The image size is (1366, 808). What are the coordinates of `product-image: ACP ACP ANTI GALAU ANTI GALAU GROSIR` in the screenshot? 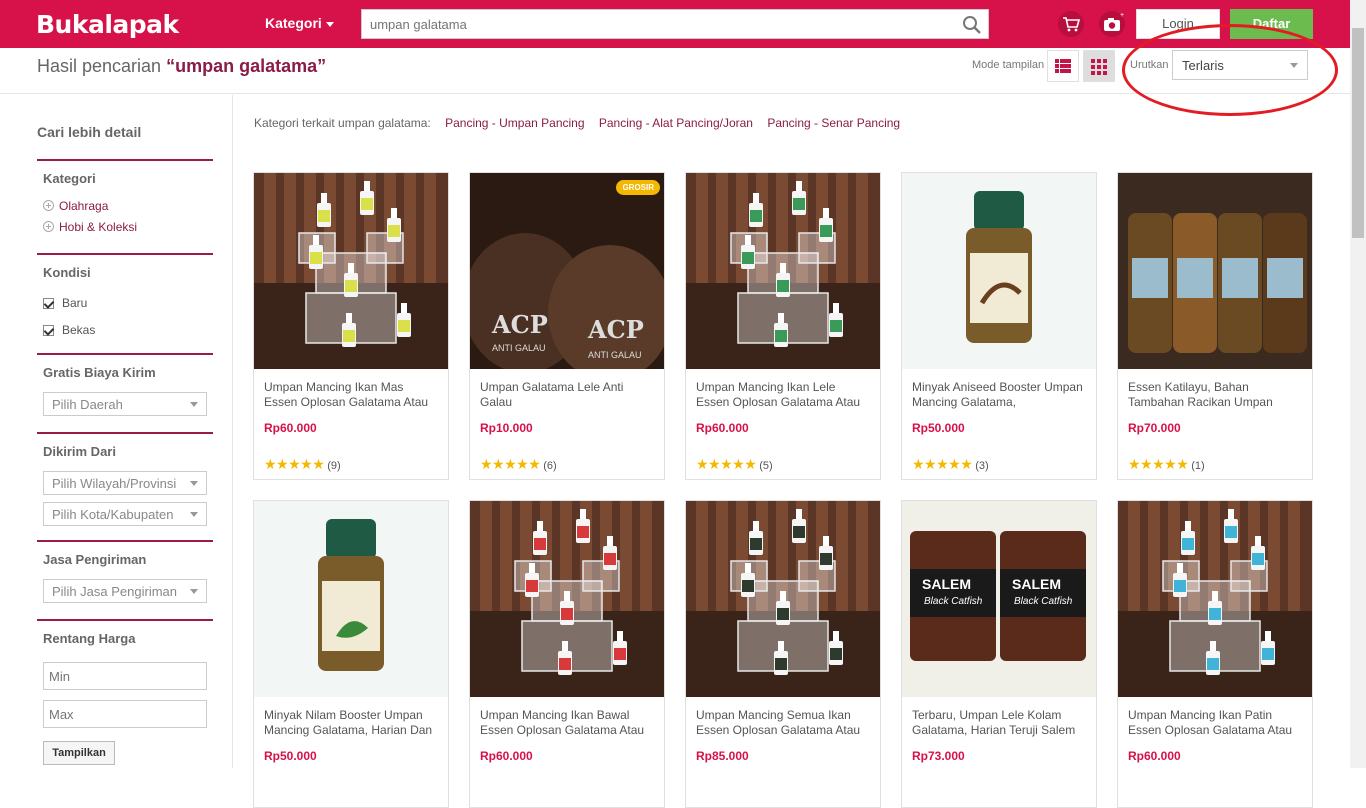 It's located at (567, 271).